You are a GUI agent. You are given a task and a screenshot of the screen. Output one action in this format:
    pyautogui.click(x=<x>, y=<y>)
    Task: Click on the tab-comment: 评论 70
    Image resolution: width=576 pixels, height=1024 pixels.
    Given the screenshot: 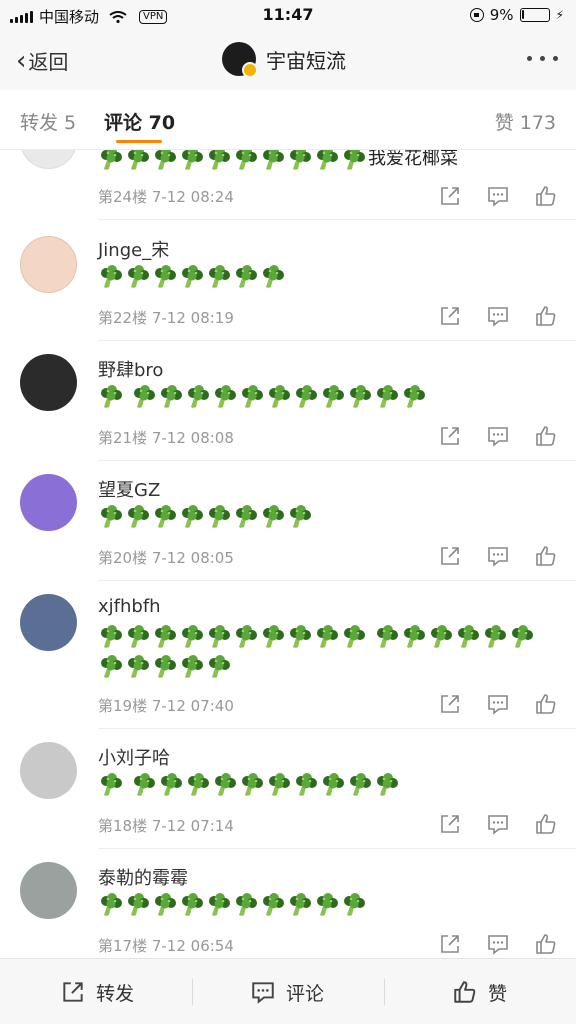 What is the action you would take?
    pyautogui.click(x=139, y=121)
    